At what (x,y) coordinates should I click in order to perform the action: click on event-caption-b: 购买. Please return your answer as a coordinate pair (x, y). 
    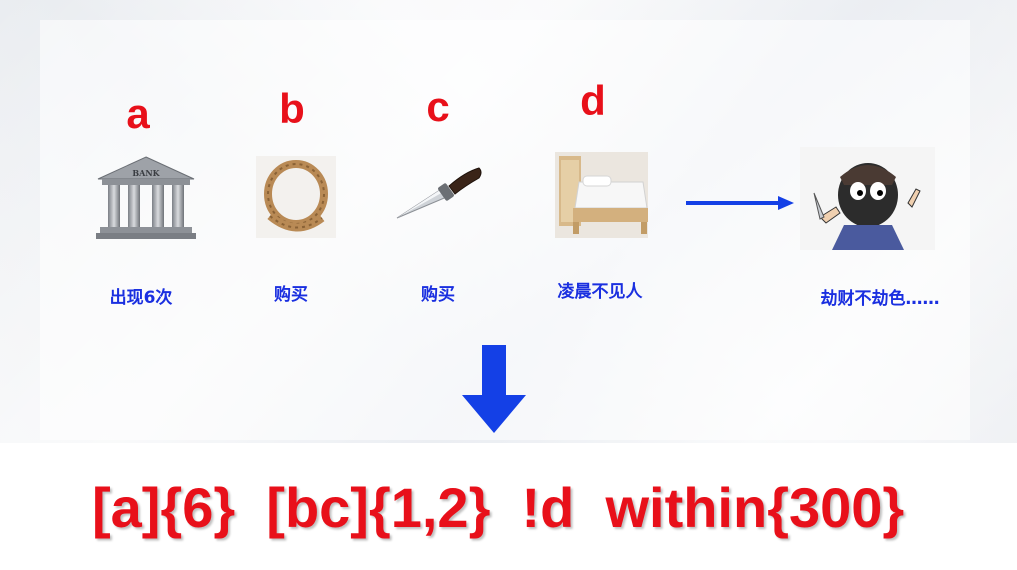
    Looking at the image, I should click on (291, 295).